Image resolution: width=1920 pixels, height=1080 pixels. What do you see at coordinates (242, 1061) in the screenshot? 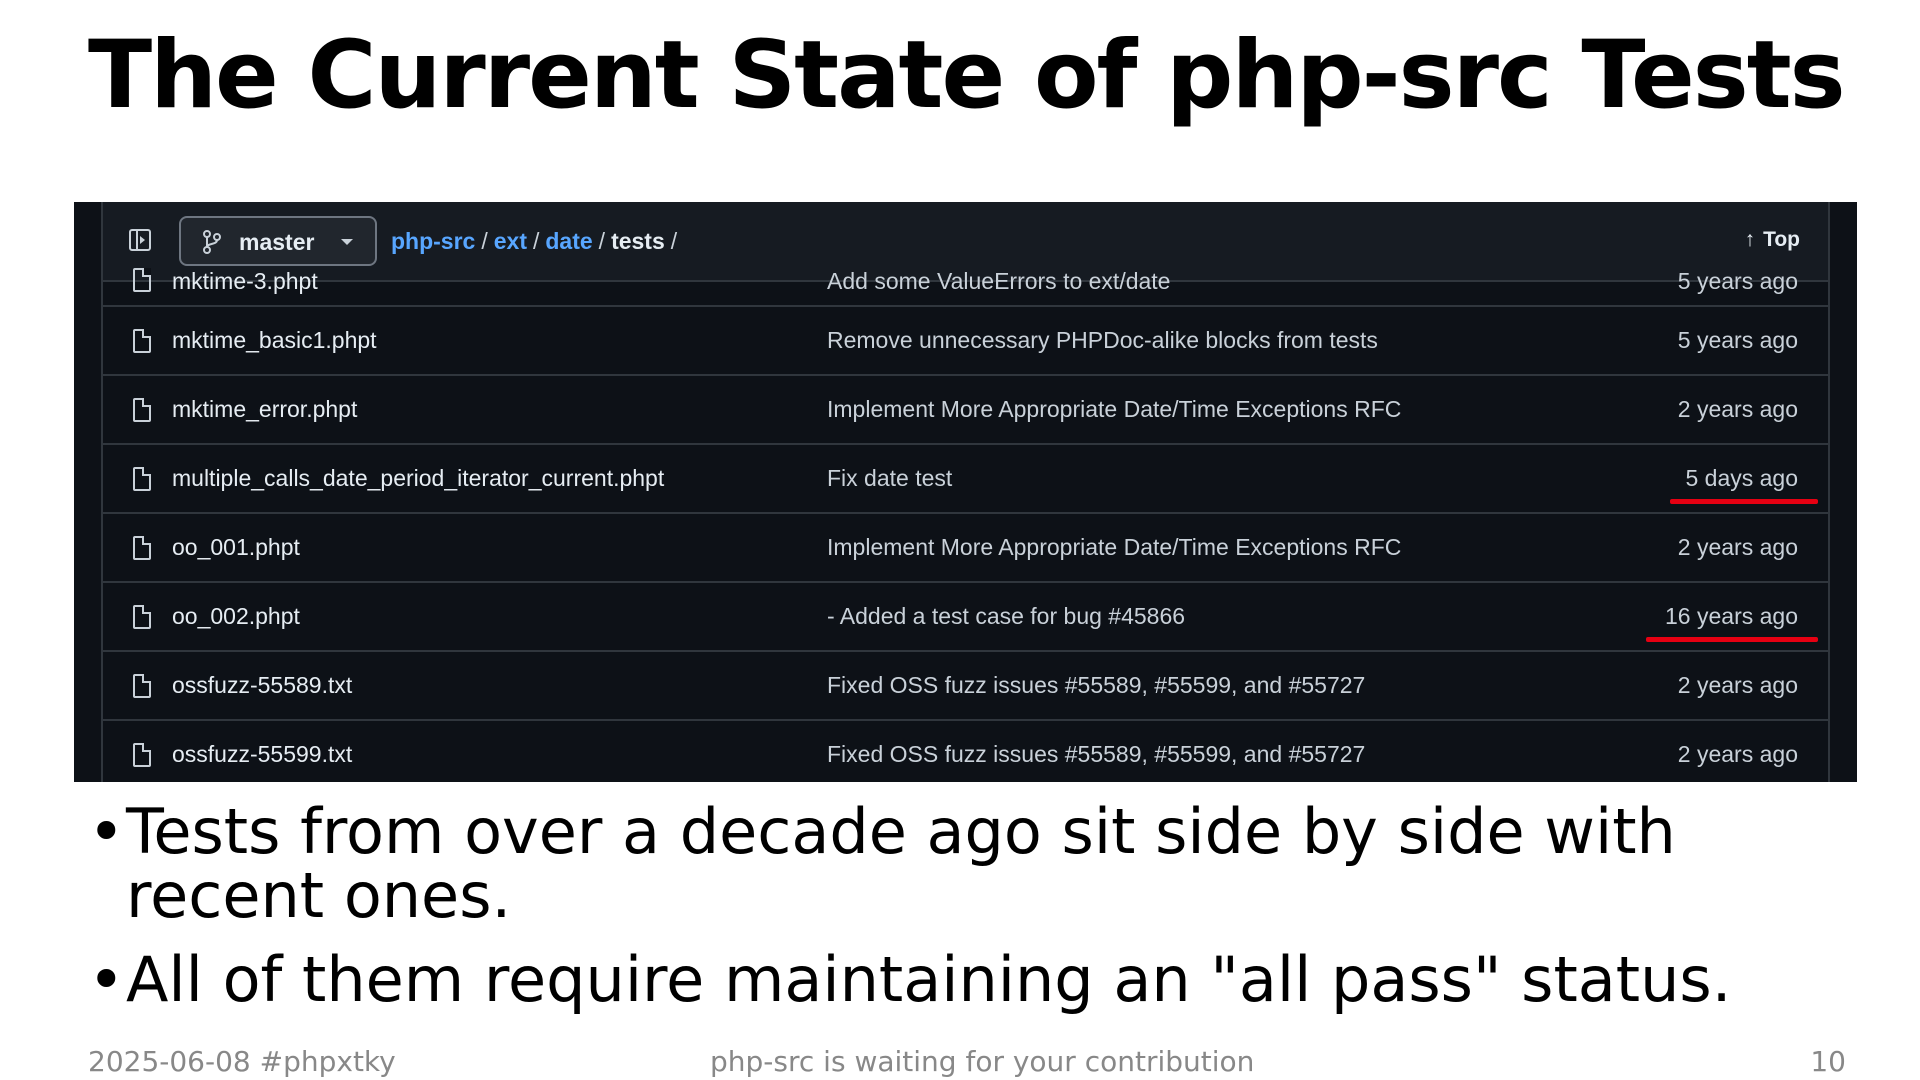
I see `footer-date-hashtag: 2025-06-08 #phpxtky` at bounding box center [242, 1061].